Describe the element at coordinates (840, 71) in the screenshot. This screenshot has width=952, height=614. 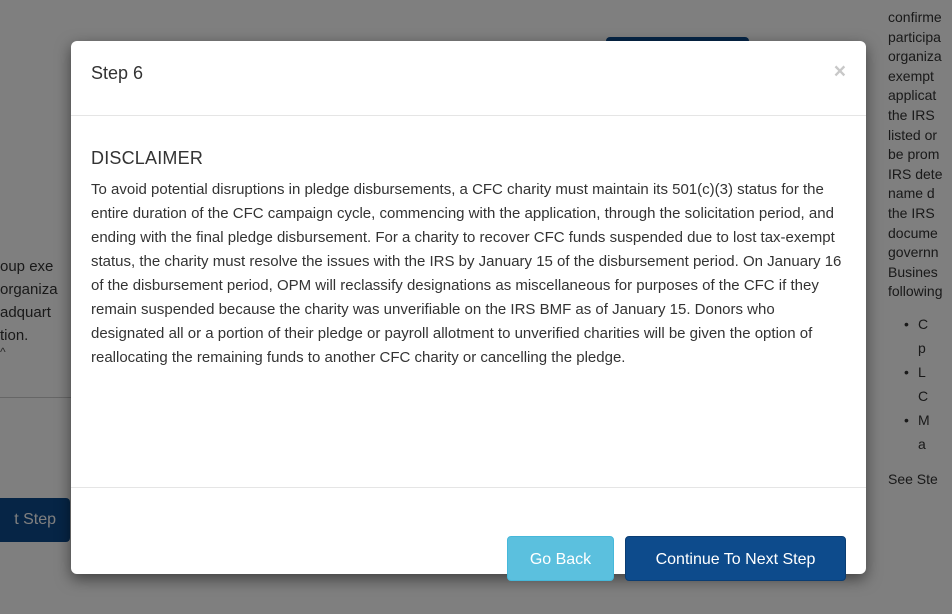
I see `close-icon: ×` at that location.